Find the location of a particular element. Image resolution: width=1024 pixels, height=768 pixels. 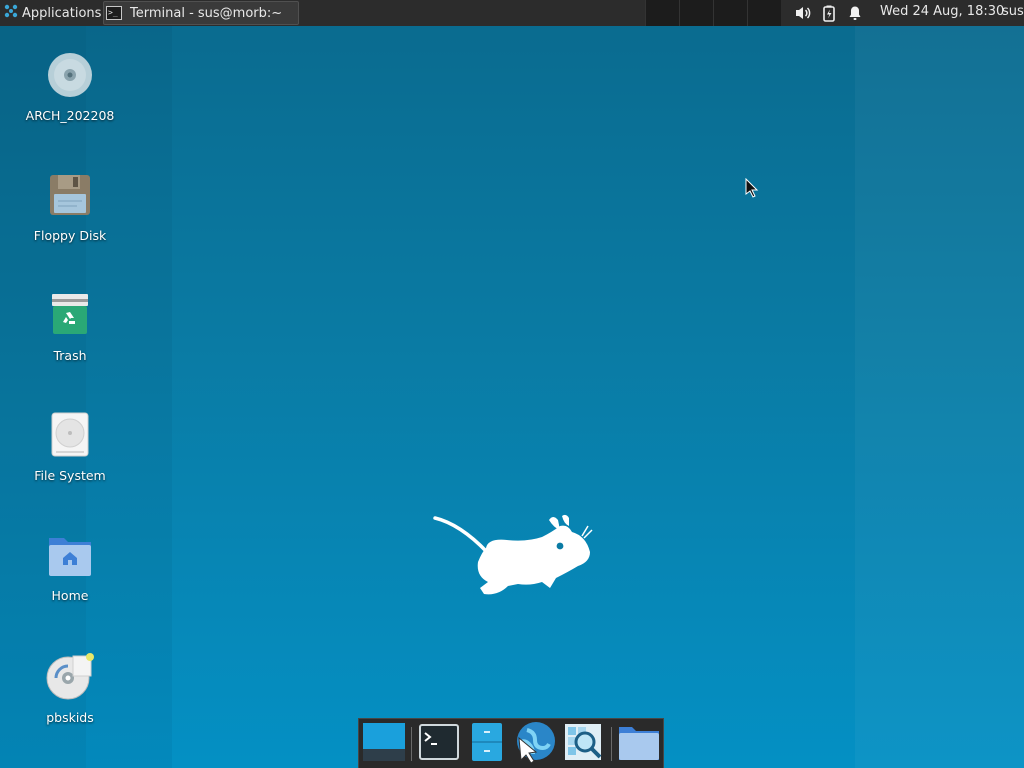

dock-panel is located at coordinates (511, 743).